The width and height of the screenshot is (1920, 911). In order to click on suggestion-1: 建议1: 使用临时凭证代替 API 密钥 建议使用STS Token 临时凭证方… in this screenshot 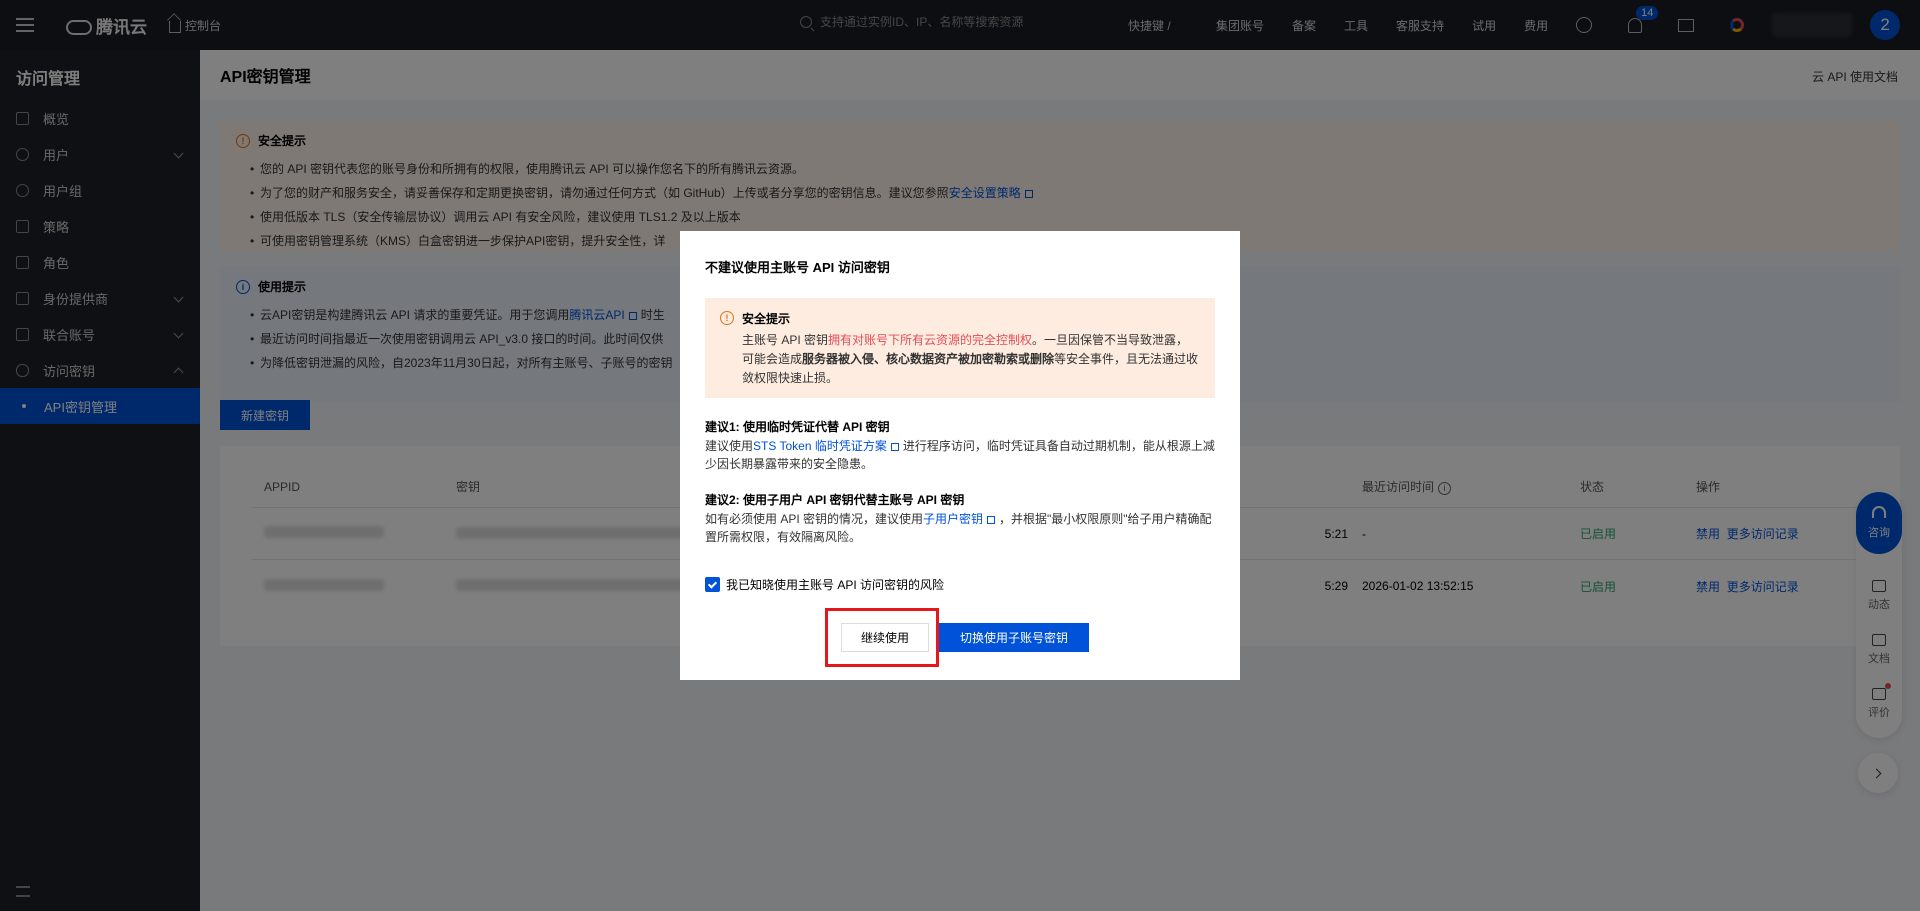, I will do `click(960, 445)`.